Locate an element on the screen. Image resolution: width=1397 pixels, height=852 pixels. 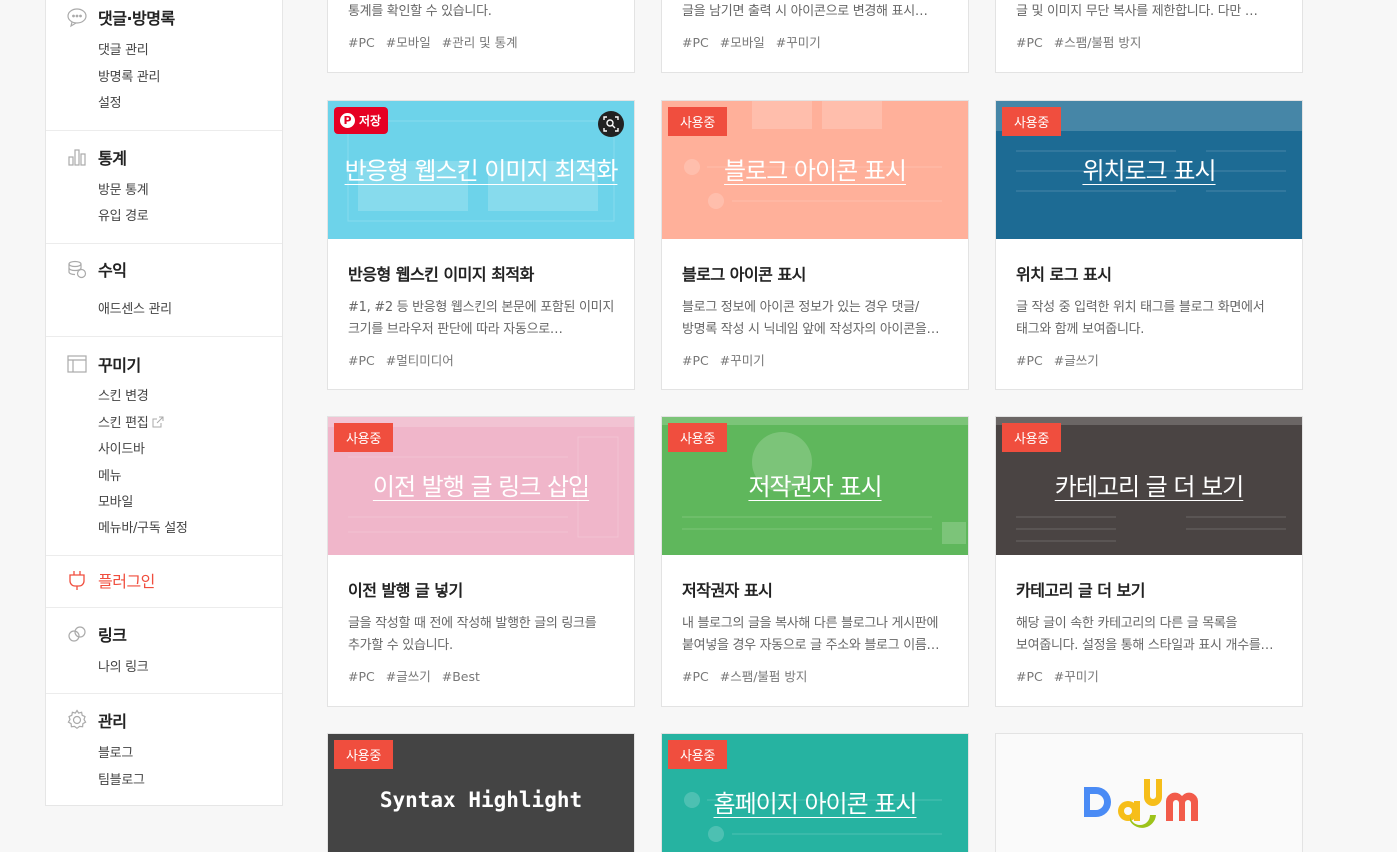
sidebar-heading-comments: 댓글·방명록 is located at coordinates (120, 17).